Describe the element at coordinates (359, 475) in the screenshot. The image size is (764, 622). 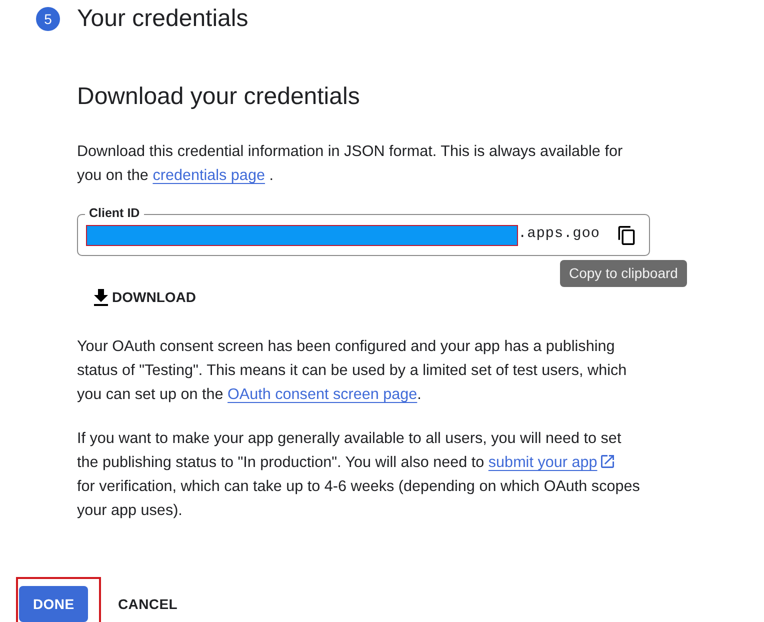
I see `info-paragraph: If you want to make your app generally available to all users, you will need to set the publishing status to "In production". You will also need to submit your app for verification, which can take up to 4-6 weeks (depending on which OAuth scopes your app uses).` at that location.